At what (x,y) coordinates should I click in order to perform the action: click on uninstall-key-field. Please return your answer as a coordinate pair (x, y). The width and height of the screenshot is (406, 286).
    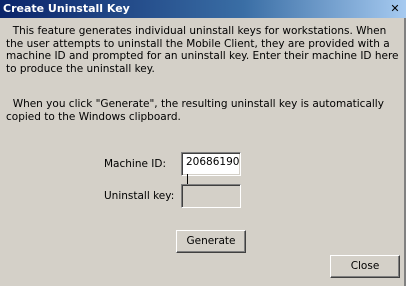
    Looking at the image, I should click on (211, 196).